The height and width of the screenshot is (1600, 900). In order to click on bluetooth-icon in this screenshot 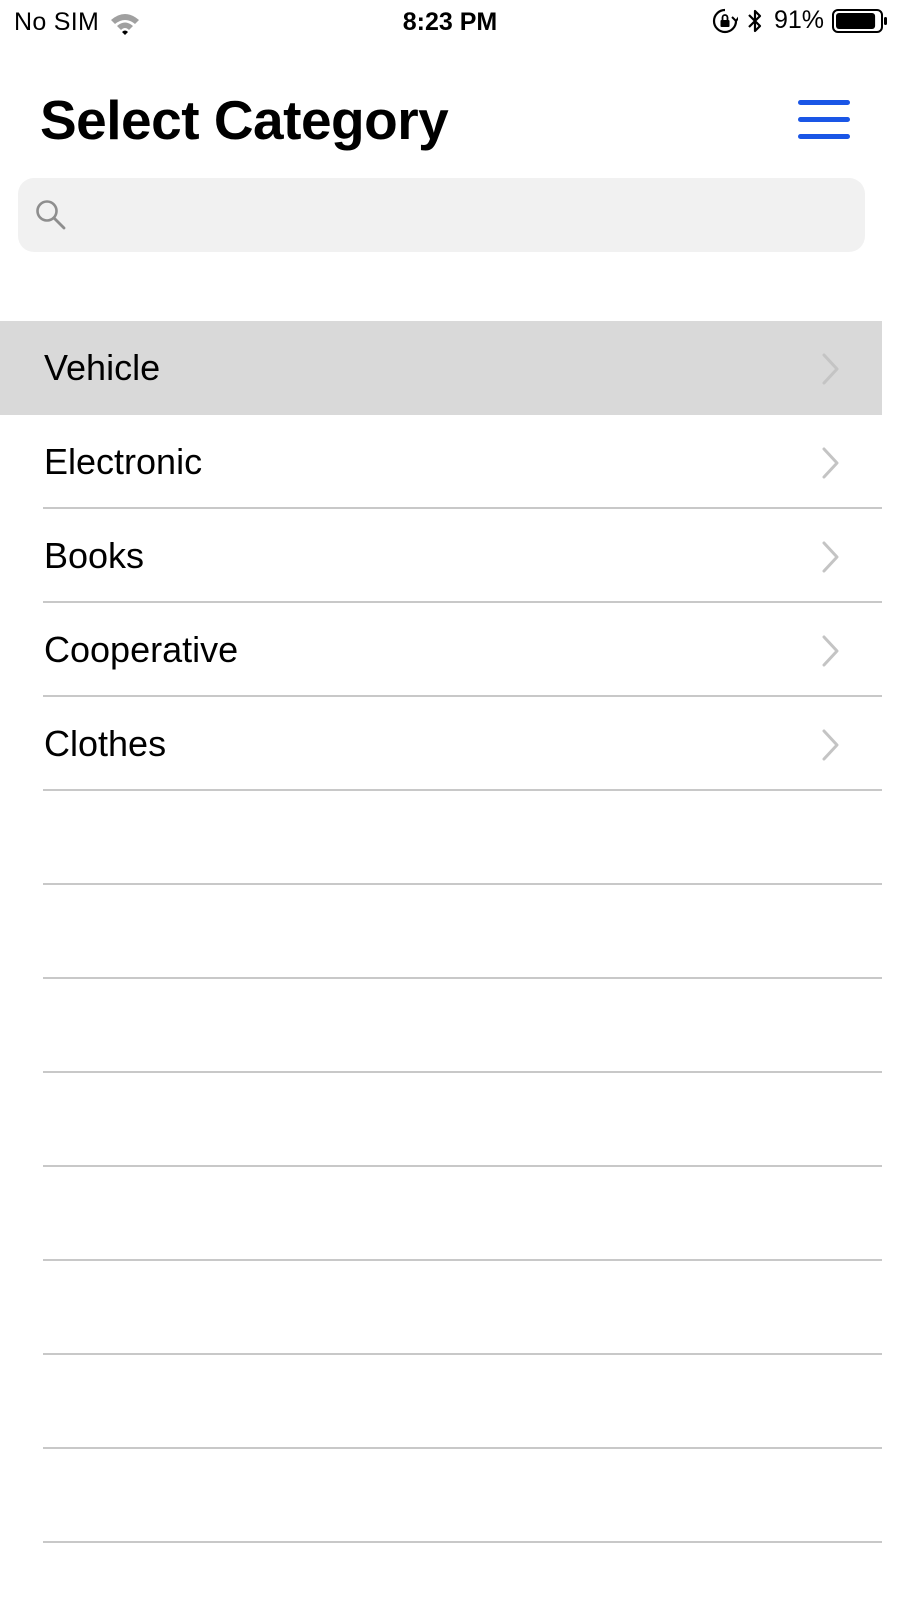, I will do `click(755, 20)`.